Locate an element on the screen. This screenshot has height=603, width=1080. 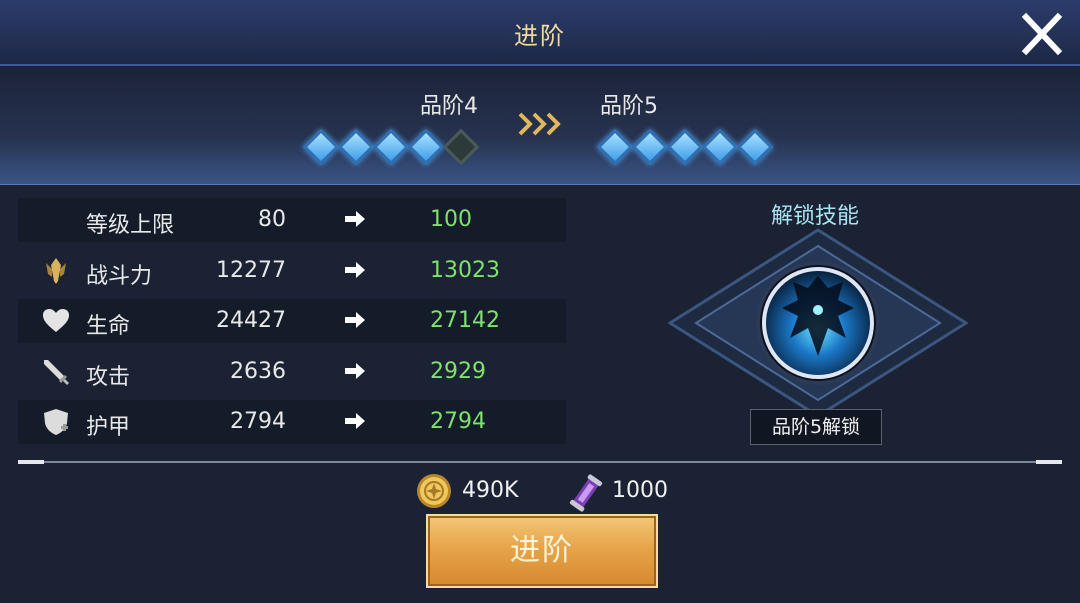
stat-new-value: 2794 is located at coordinates (458, 421).